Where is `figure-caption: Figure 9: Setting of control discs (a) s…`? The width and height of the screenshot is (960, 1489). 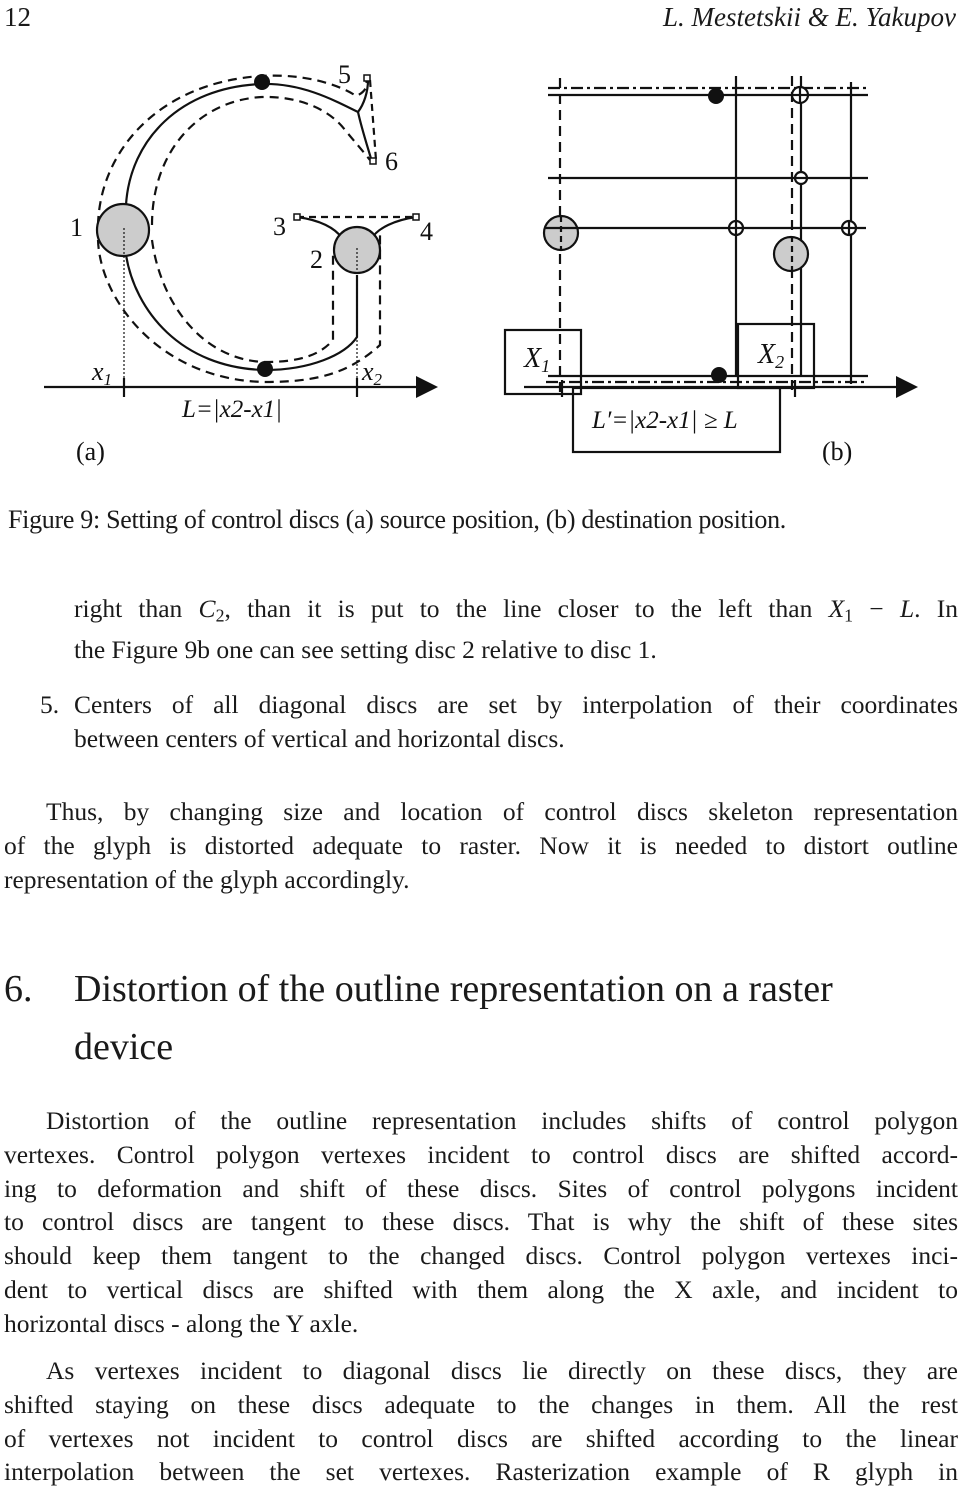 figure-caption: Figure 9: Setting of control discs (a) s… is located at coordinates (397, 519).